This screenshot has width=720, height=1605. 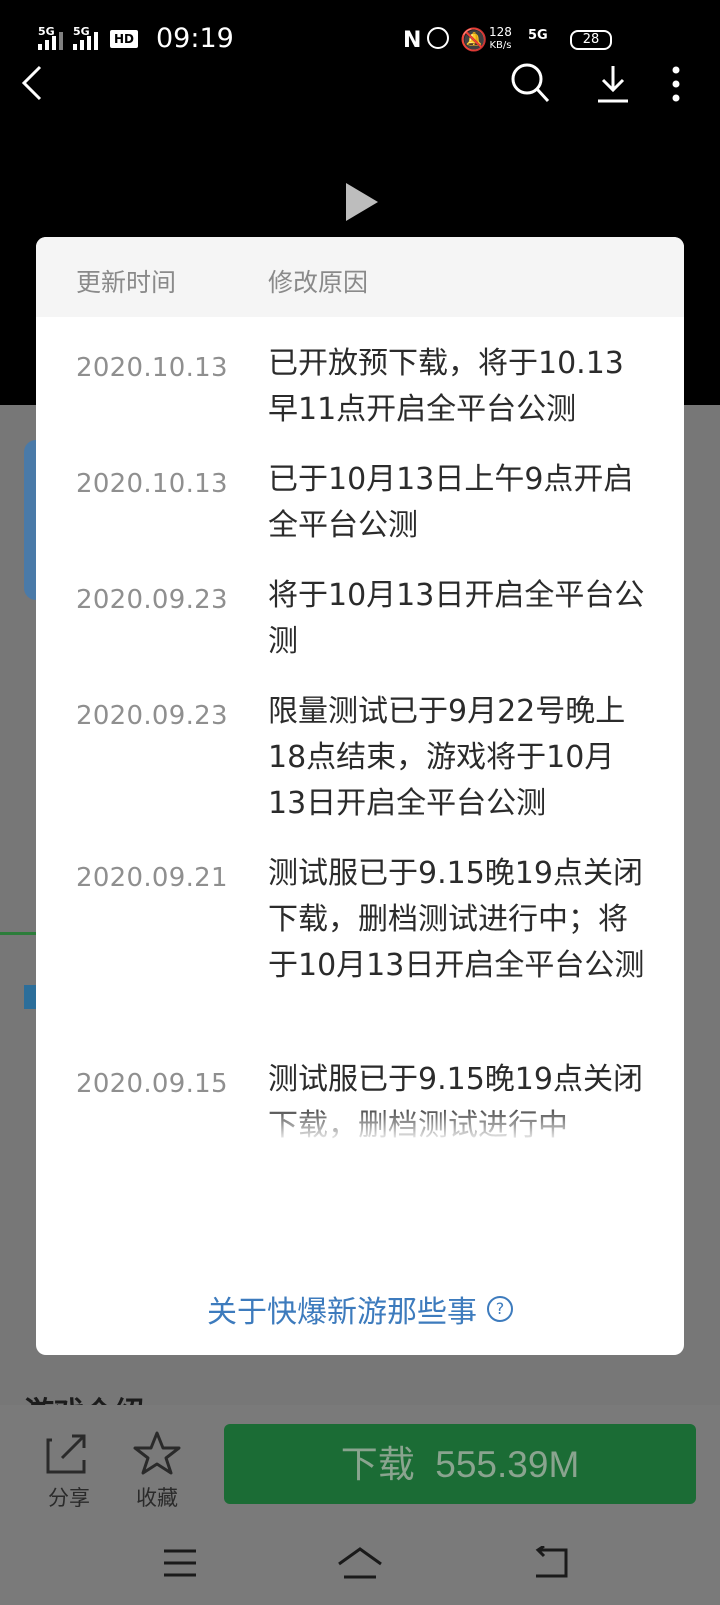 I want to click on list-fade-overlay, so click(x=360, y=1153).